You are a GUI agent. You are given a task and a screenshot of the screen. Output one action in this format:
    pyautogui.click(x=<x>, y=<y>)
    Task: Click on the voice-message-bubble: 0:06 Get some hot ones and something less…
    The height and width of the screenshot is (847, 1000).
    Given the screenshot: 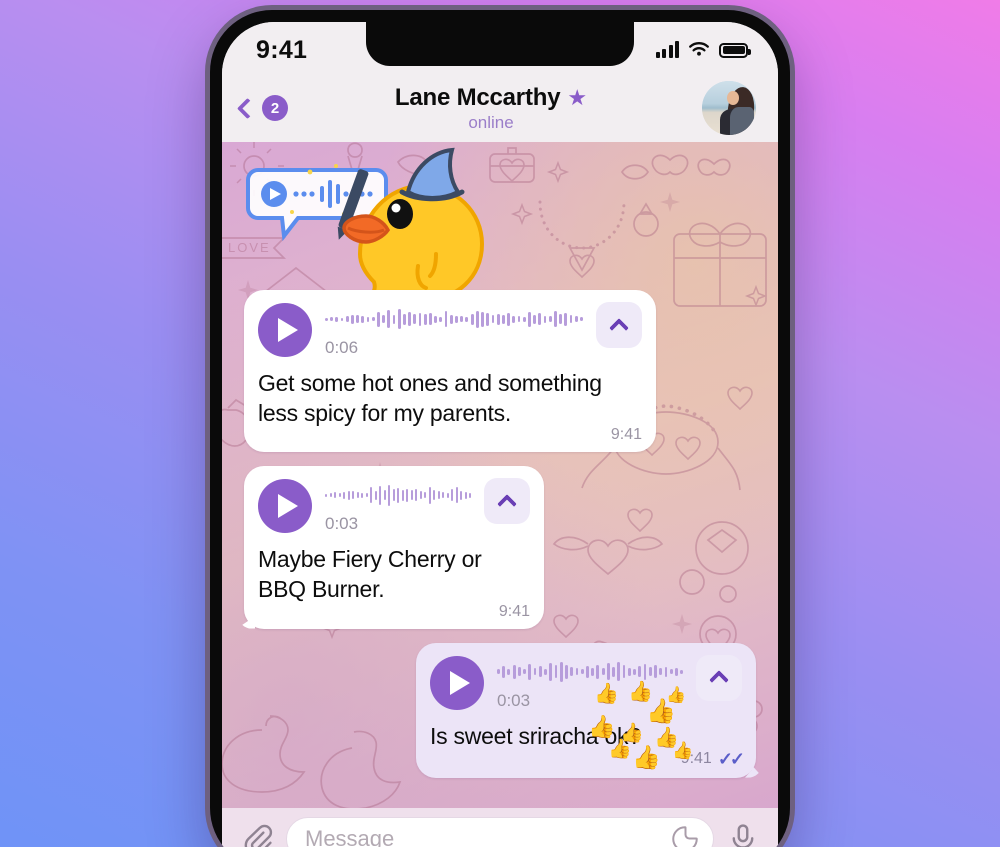 What is the action you would take?
    pyautogui.click(x=450, y=371)
    